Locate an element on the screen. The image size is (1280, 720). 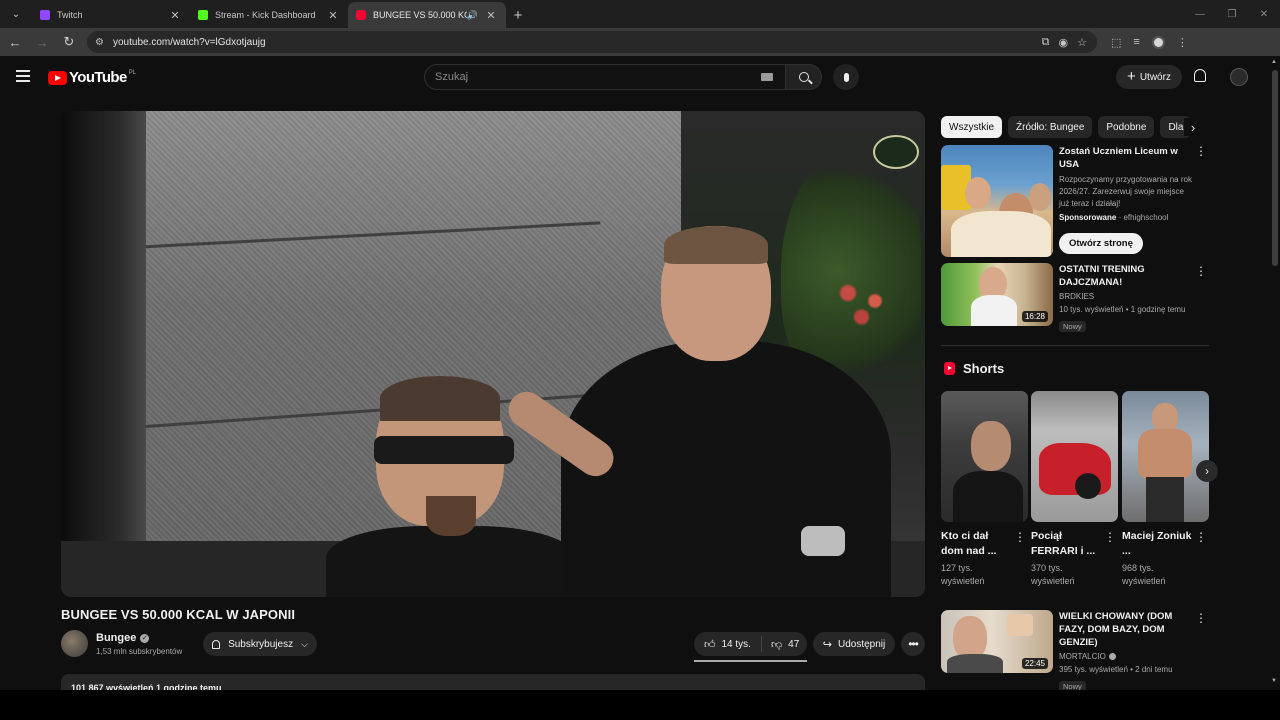
filter-chips: Wszystkie Źródło: Bungee Podobne Dla is located at coordinates (1075, 127).